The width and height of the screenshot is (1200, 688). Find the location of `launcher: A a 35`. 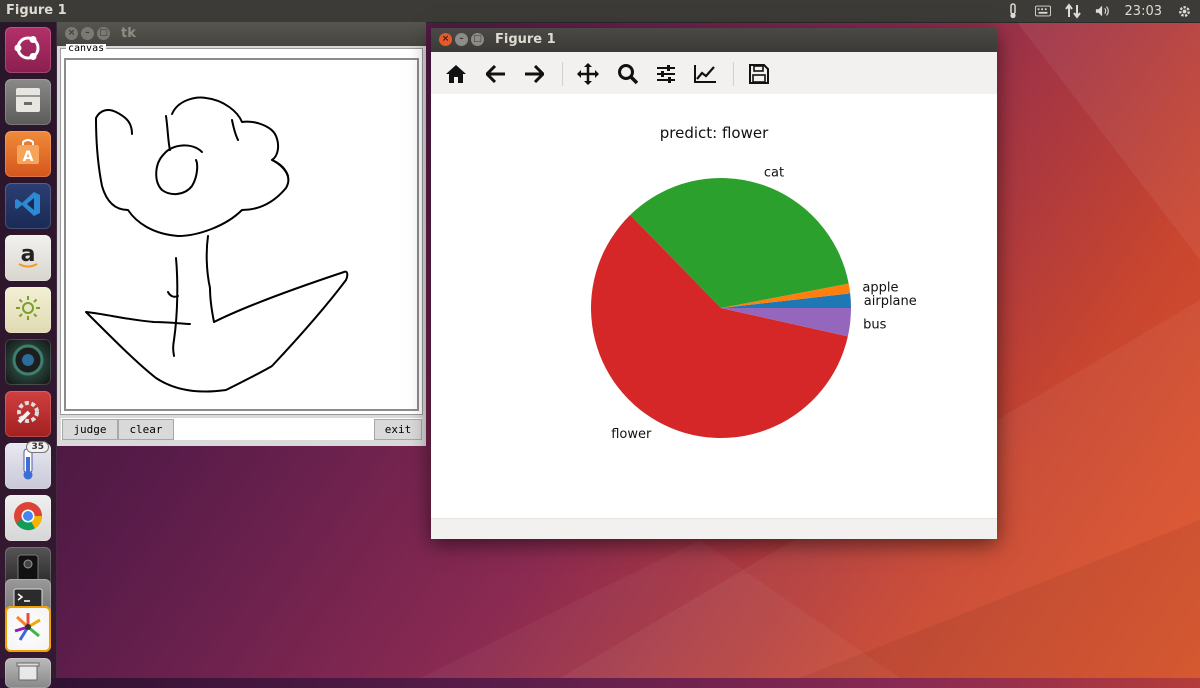

launcher: A a 35 is located at coordinates (28, 355).